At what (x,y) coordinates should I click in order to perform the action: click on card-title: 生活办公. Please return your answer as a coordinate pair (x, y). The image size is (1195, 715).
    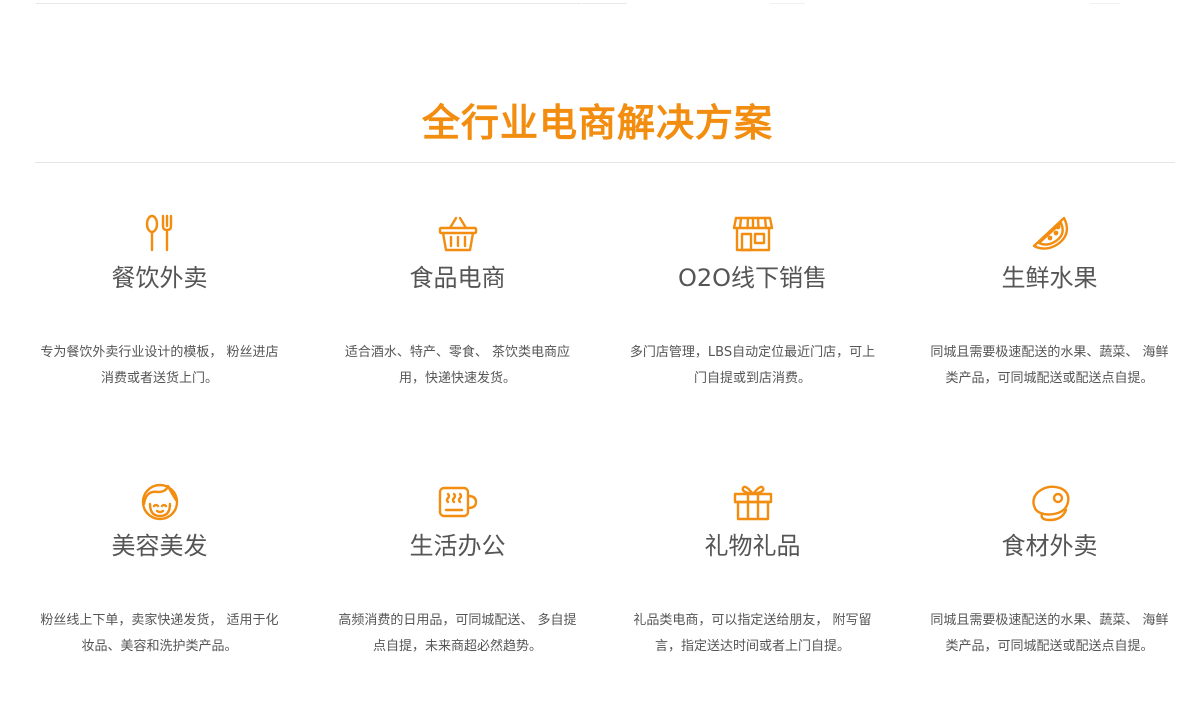
    Looking at the image, I should click on (457, 546).